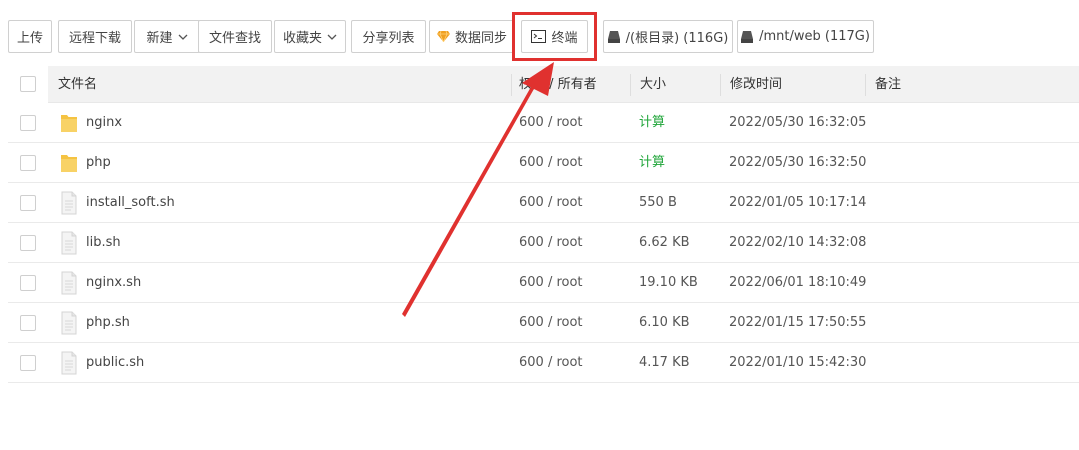 The width and height of the screenshot is (1079, 450). I want to click on file-search-button: 文件查找, so click(235, 36).